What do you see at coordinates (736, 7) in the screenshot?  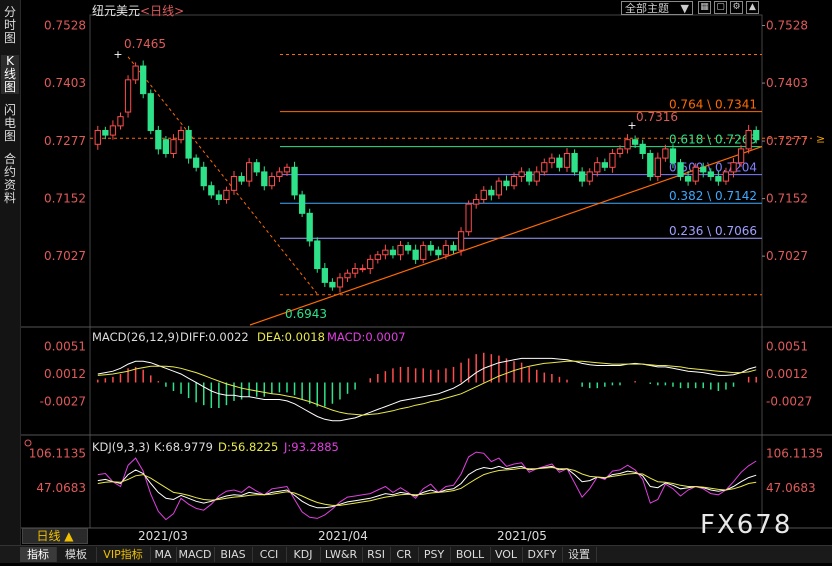 I see `settings-icon: ⚙` at bounding box center [736, 7].